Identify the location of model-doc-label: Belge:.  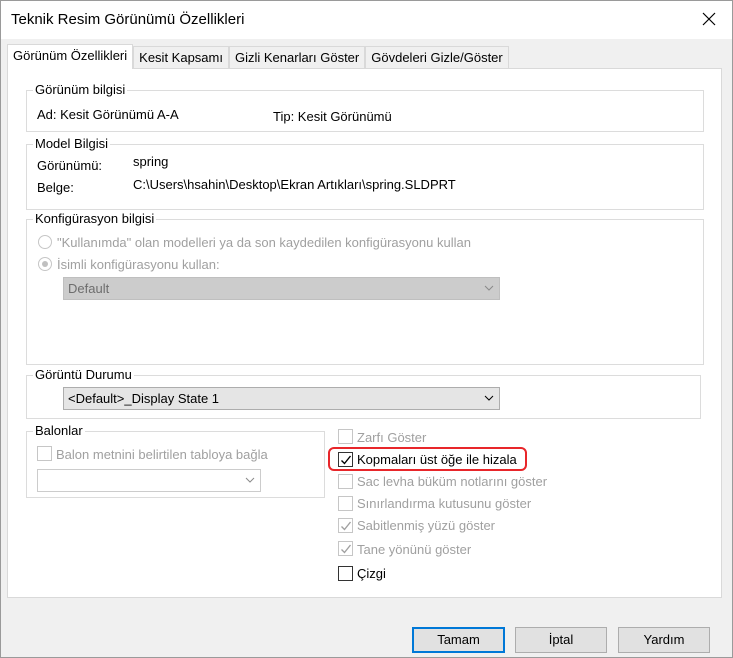
(55, 187).